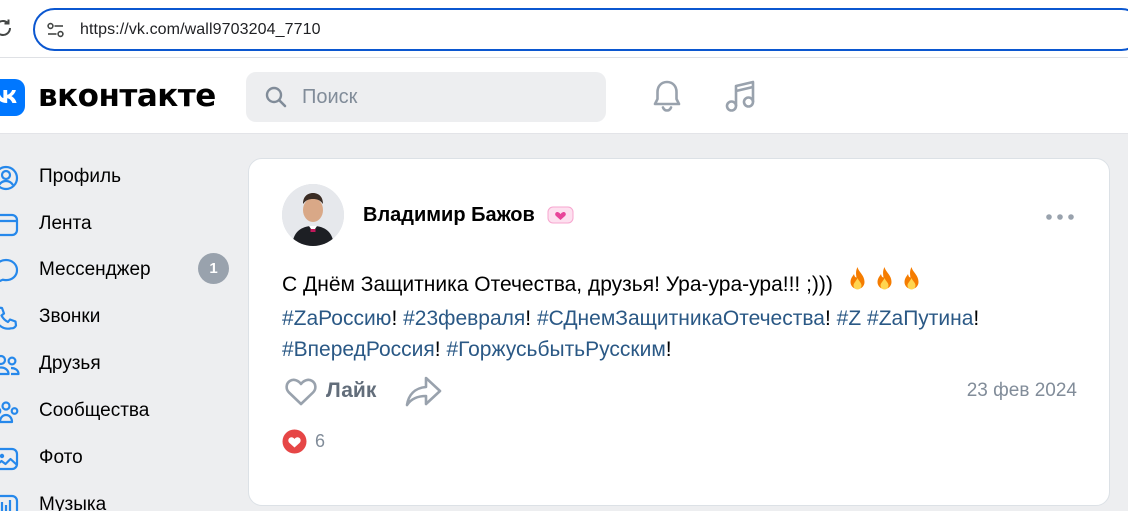 The height and width of the screenshot is (511, 1128). What do you see at coordinates (555, 349) in the screenshot?
I see `hashtag-link: #ГоржусьбытьРусским` at bounding box center [555, 349].